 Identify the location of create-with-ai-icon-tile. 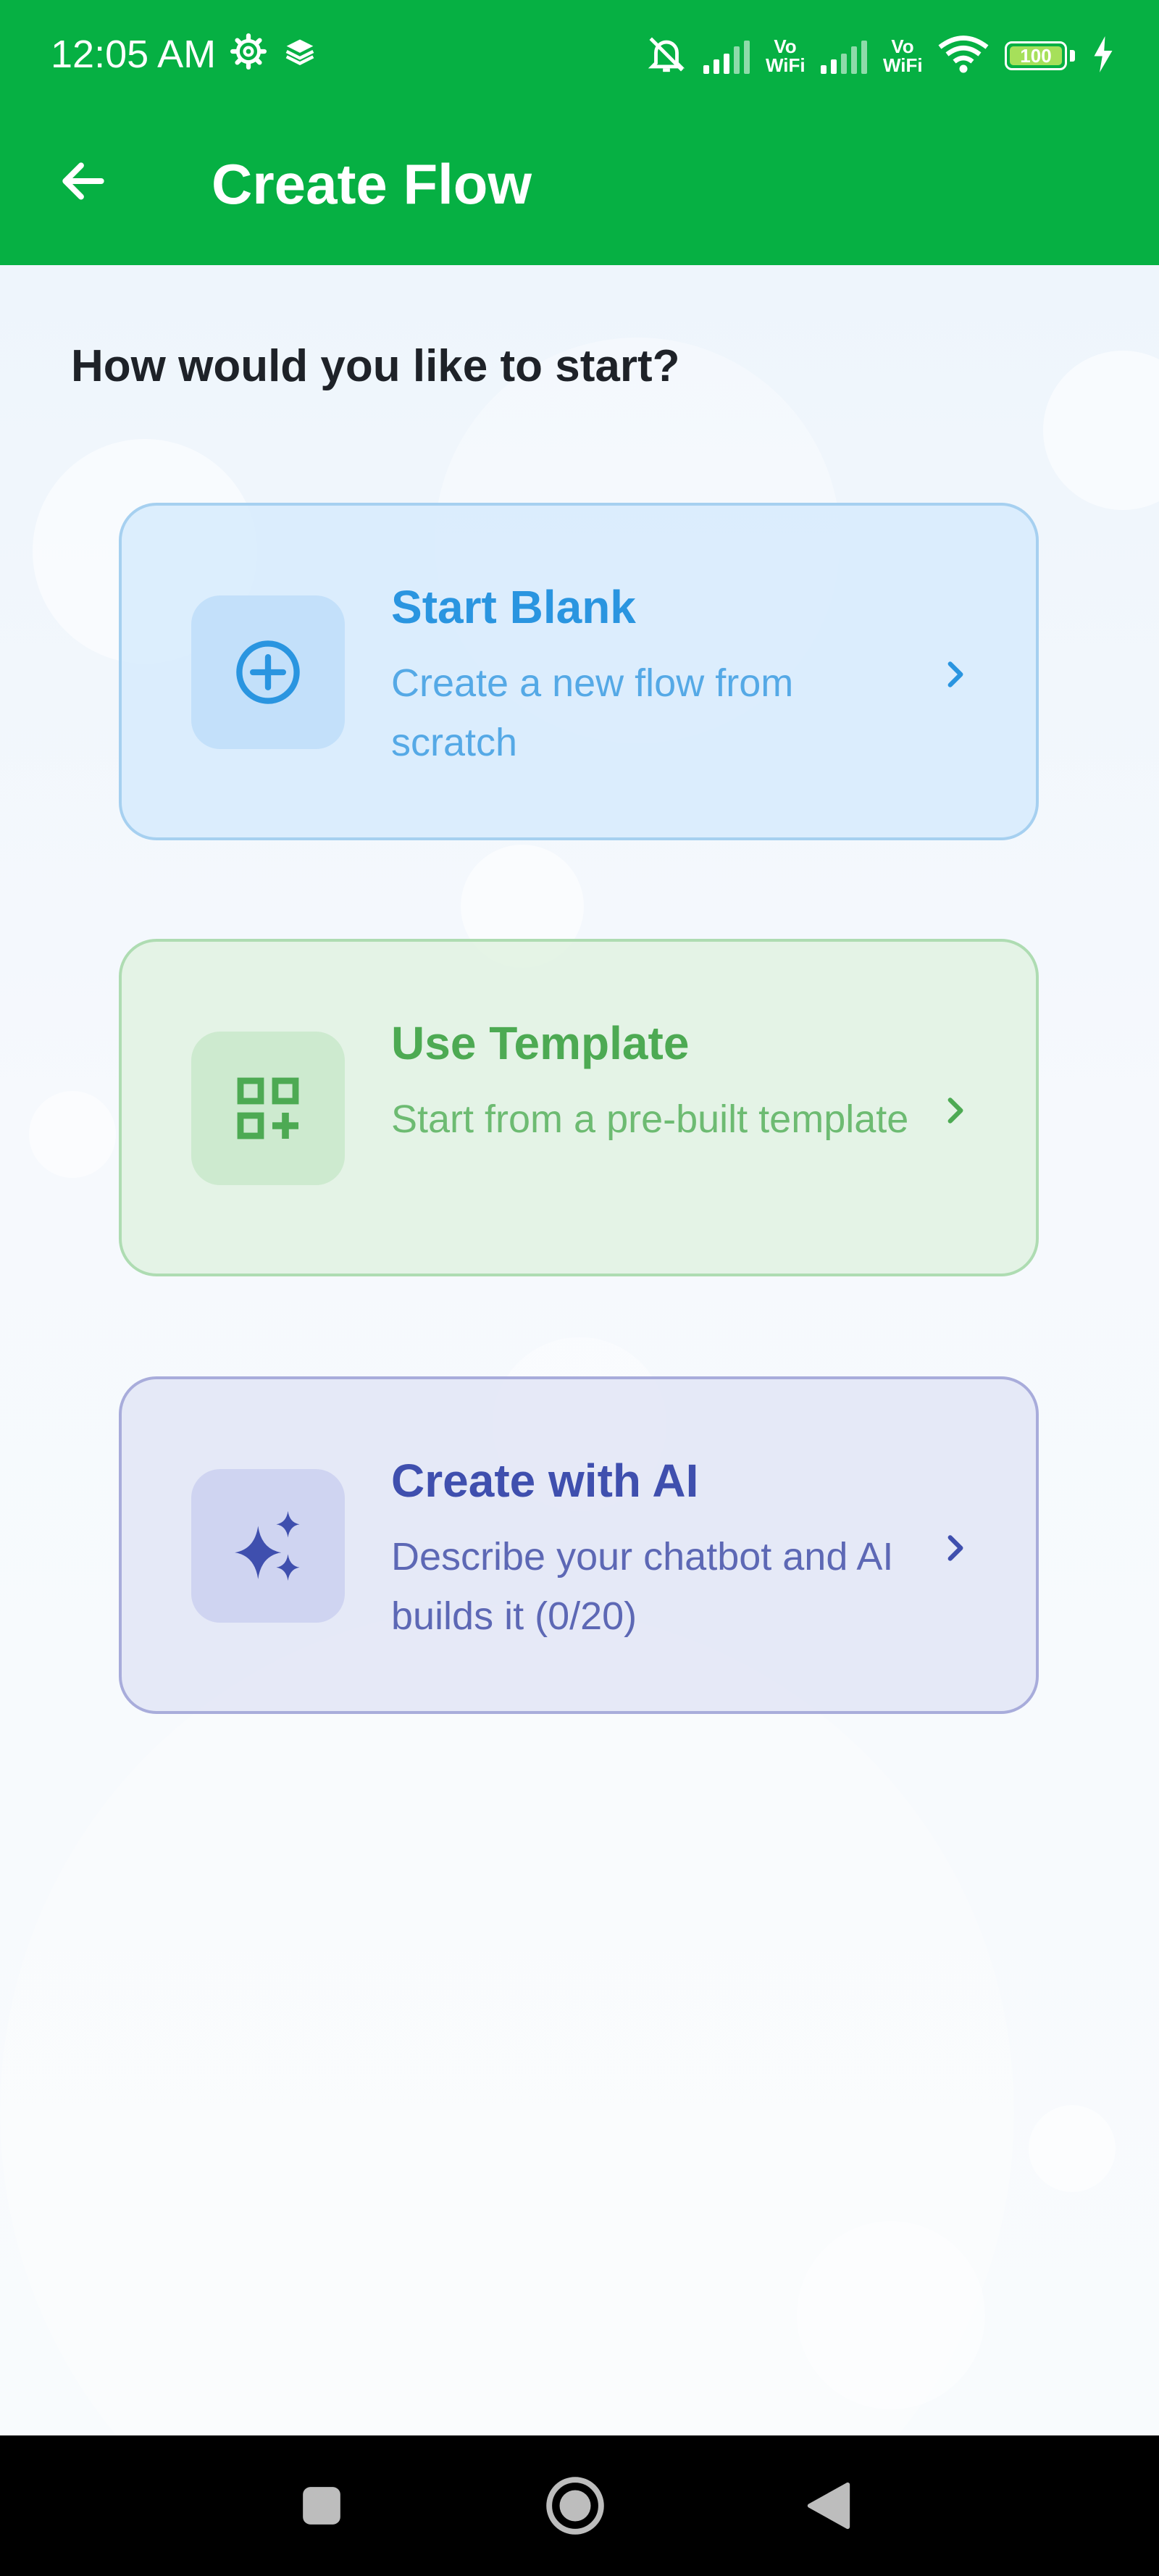
(268, 1546).